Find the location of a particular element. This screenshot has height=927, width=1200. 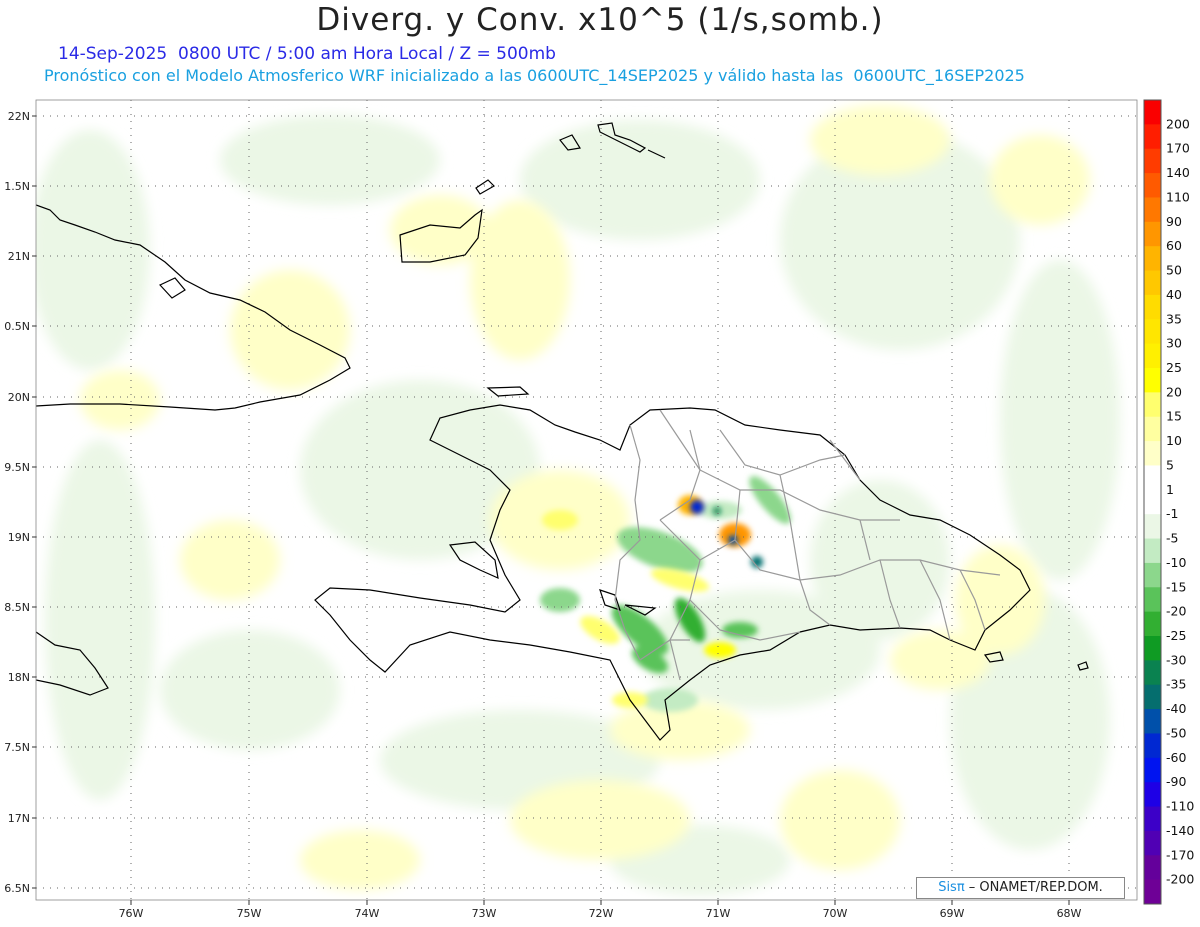

colorbar-label: -50 is located at coordinates (1176, 732).